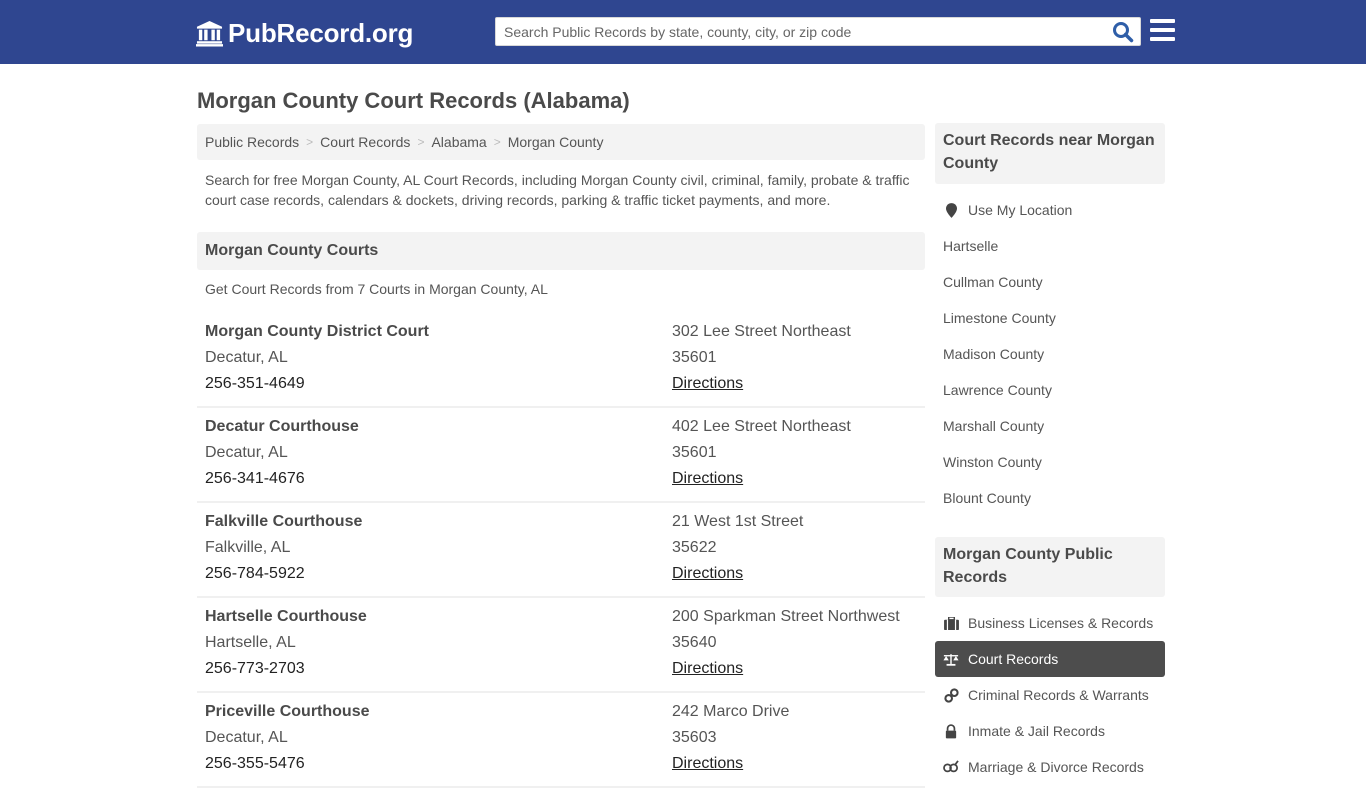  Describe the element at coordinates (761, 331) in the screenshot. I see `court-address: 302 Lee Street Northeast` at that location.